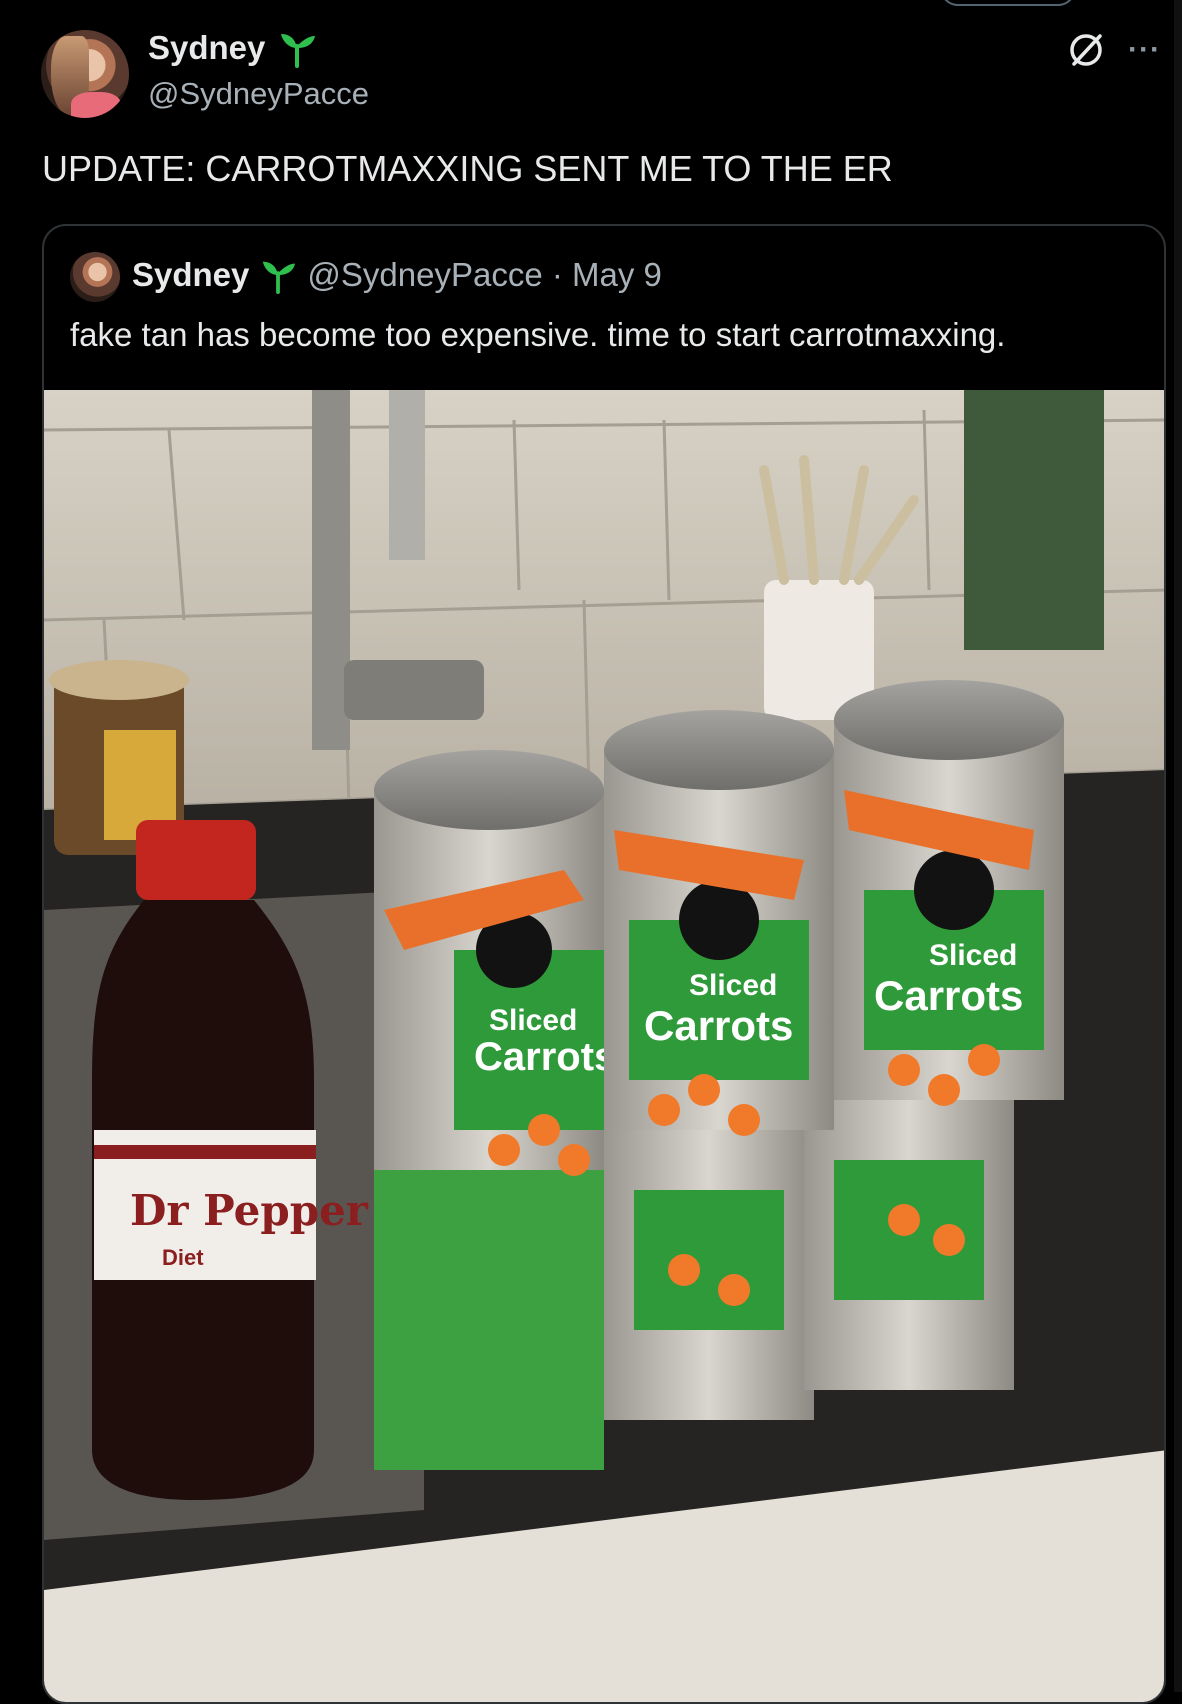 The image size is (1182, 1704). Describe the element at coordinates (718, 1025) in the screenshot. I see `can2-line2: Carrots` at that location.